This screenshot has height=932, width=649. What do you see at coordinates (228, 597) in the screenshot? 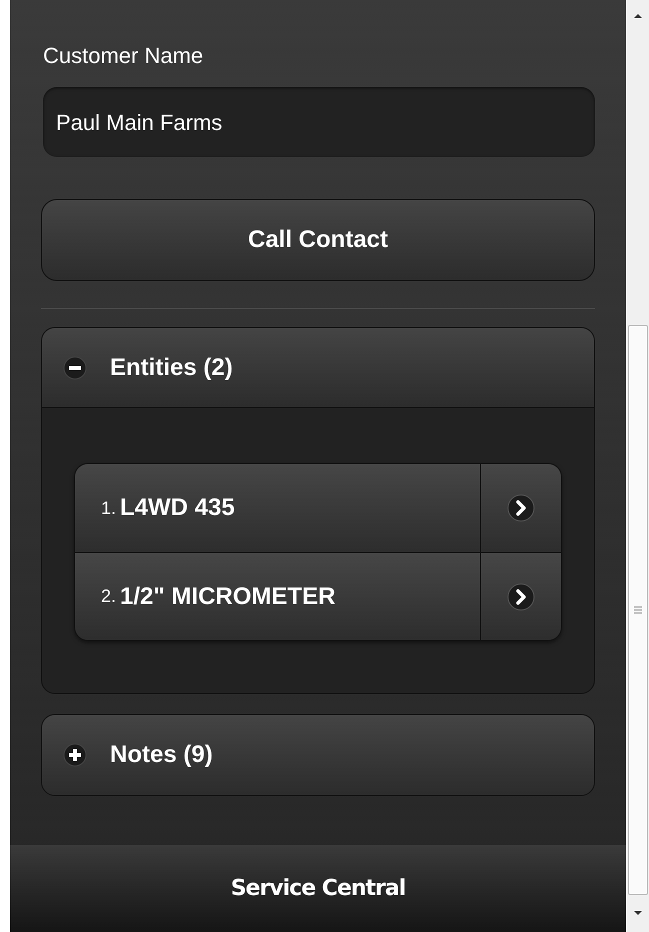
I see `item-label: 1/2" MICROMETER` at bounding box center [228, 597].